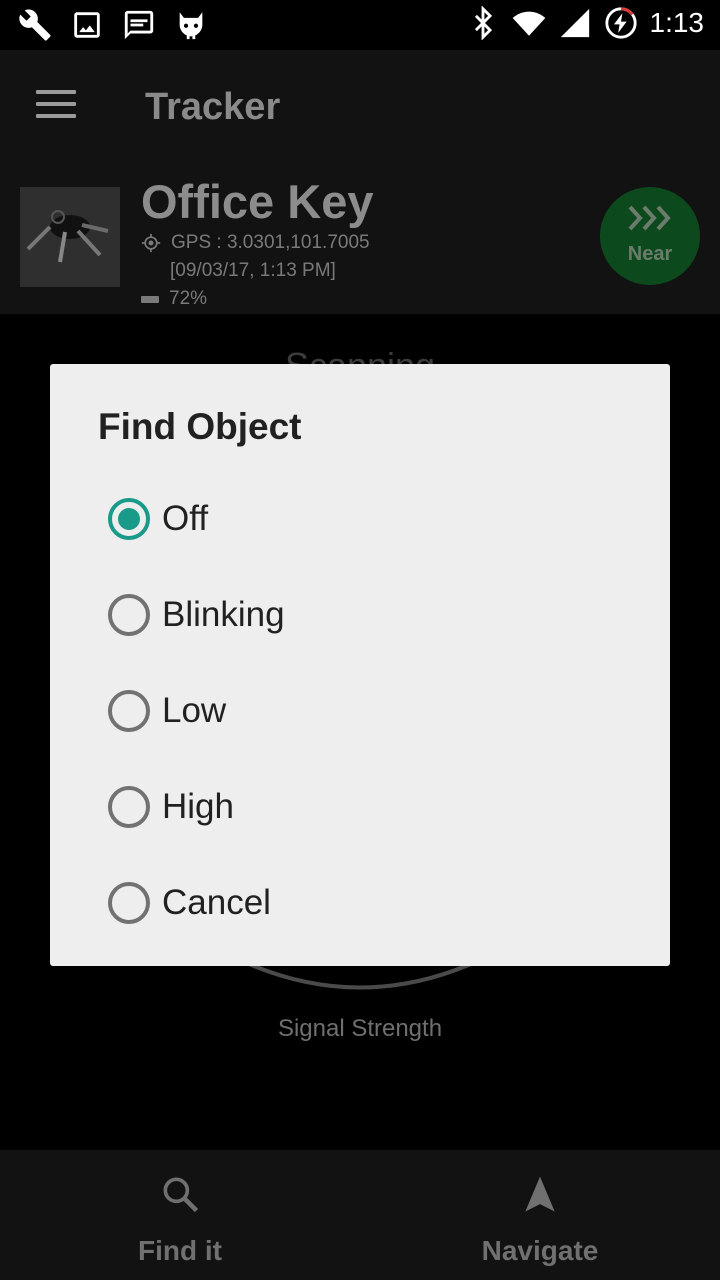 This screenshot has height=1280, width=720. I want to click on option-off: Off, so click(368, 519).